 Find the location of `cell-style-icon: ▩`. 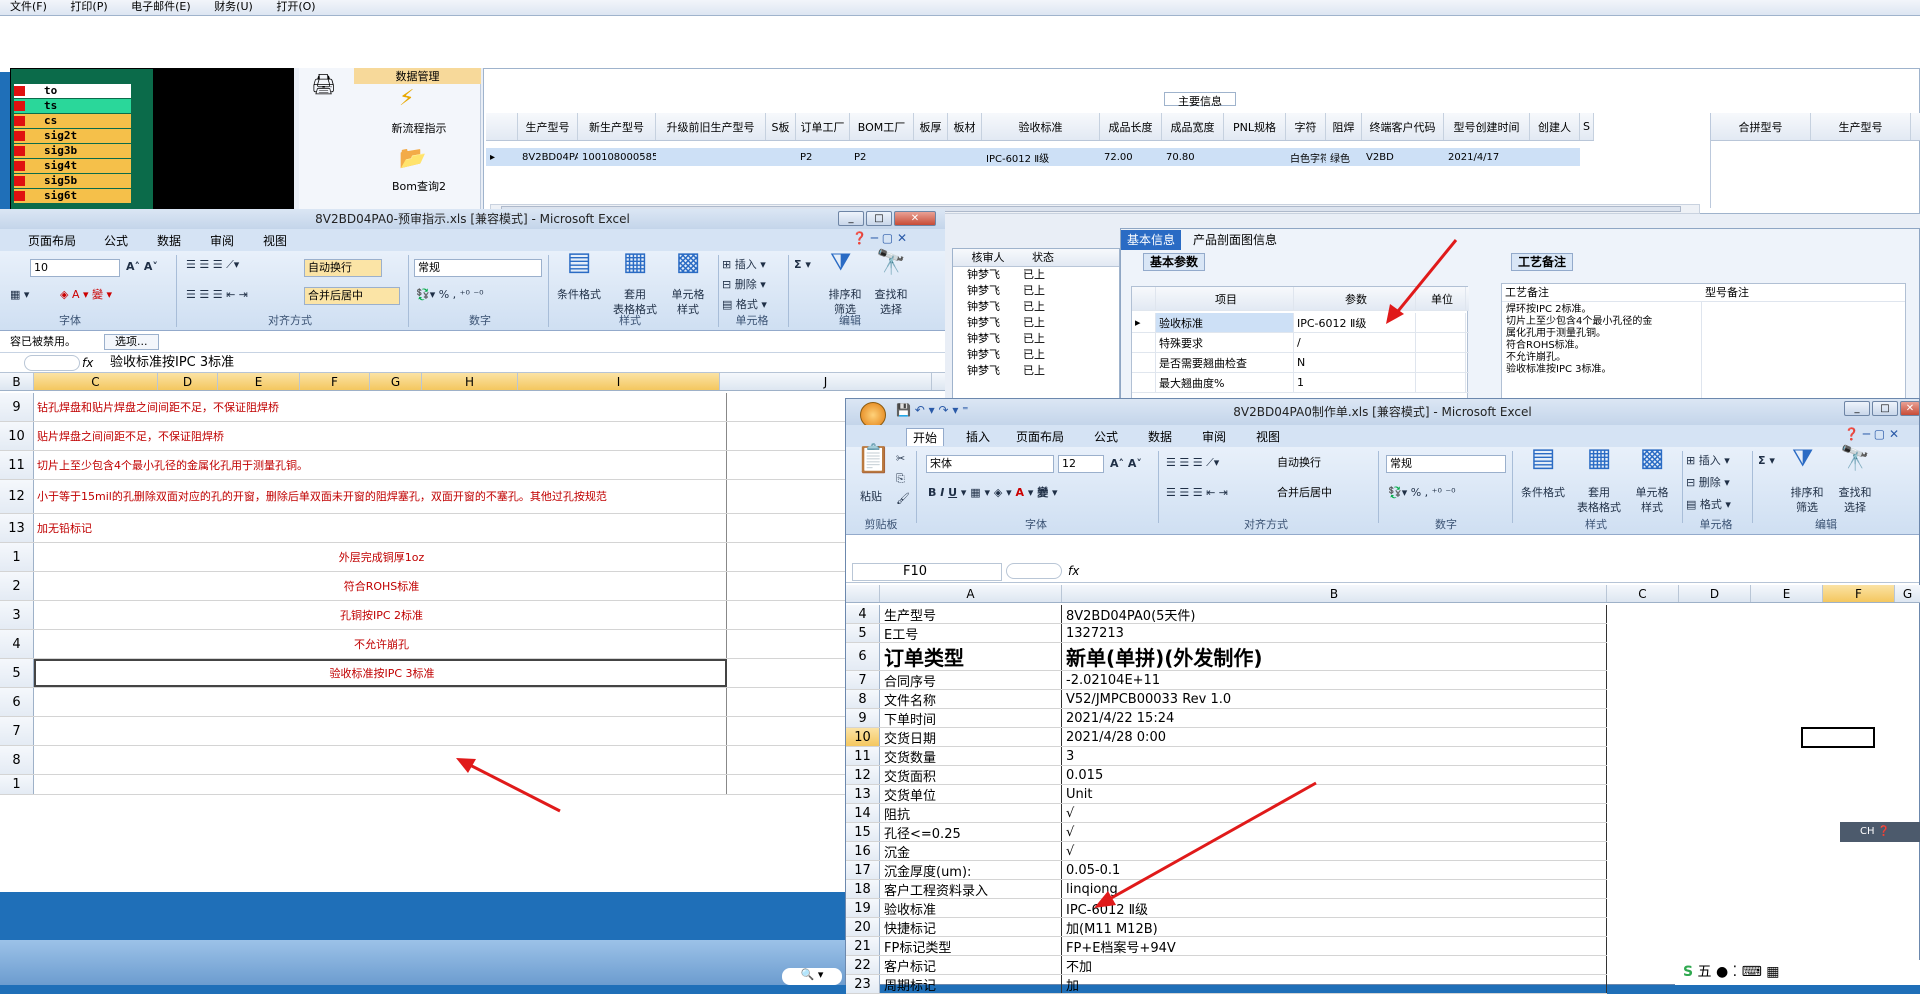

cell-style-icon: ▩ is located at coordinates (688, 262).